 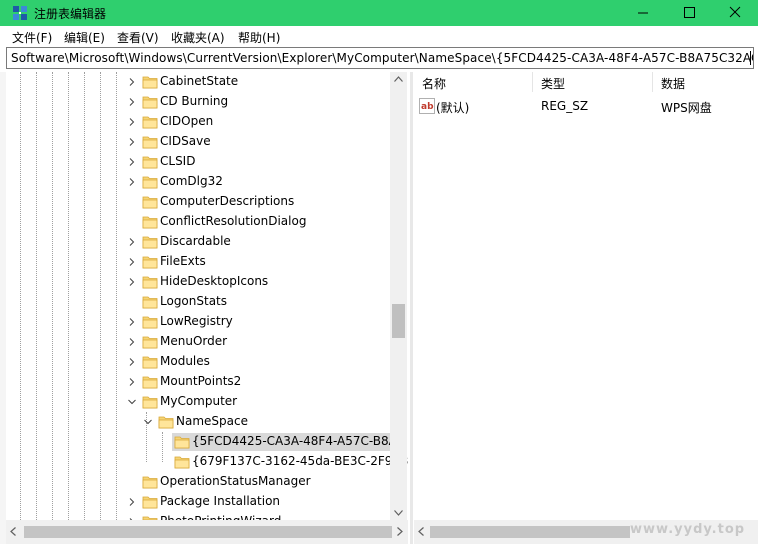 What do you see at coordinates (398, 321) in the screenshot?
I see `tree-scroll-thumb` at bounding box center [398, 321].